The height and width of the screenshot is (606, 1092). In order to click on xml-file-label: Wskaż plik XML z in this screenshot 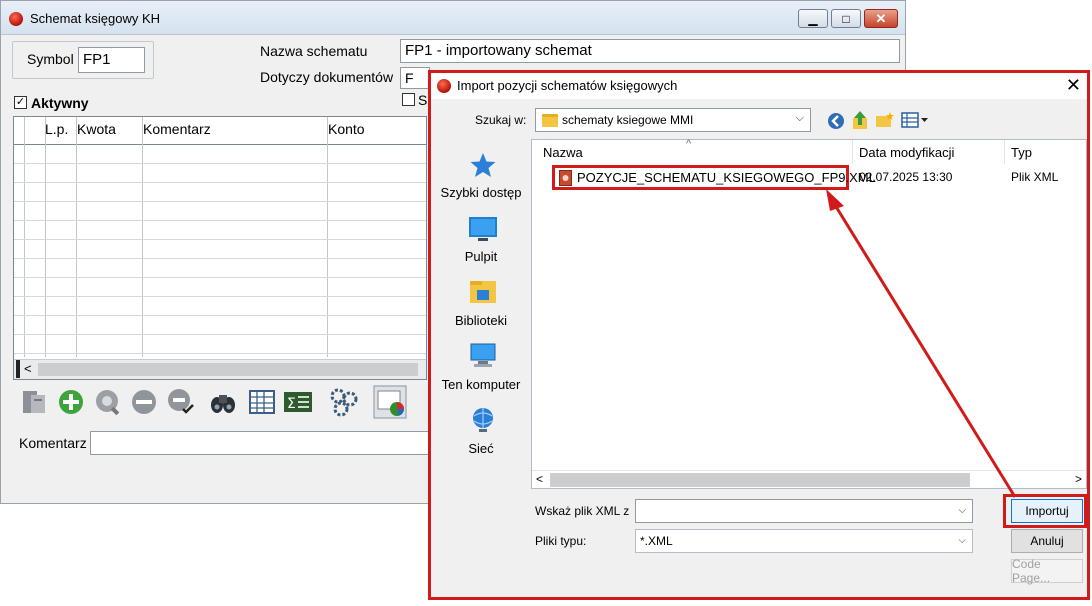, I will do `click(582, 511)`.